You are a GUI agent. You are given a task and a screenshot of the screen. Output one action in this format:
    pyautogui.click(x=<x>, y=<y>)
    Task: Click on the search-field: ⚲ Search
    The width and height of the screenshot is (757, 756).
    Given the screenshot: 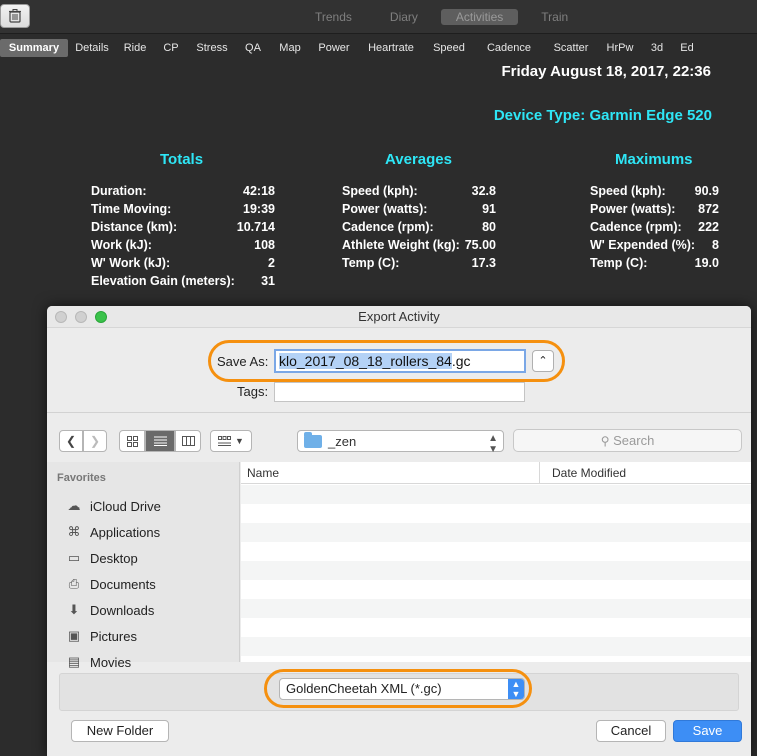 What is the action you would take?
    pyautogui.click(x=627, y=440)
    